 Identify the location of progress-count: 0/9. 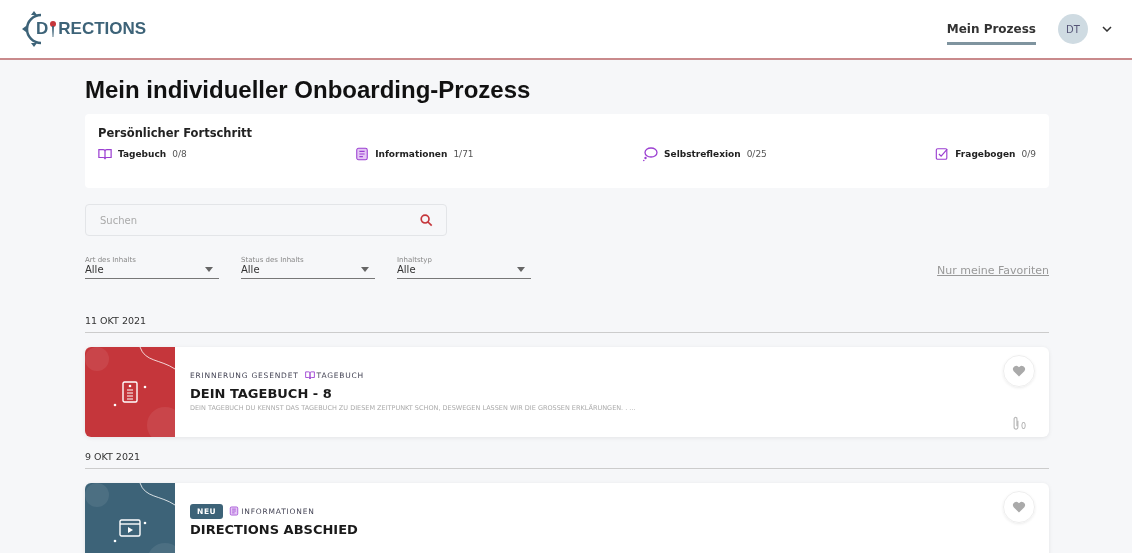
(1028, 154).